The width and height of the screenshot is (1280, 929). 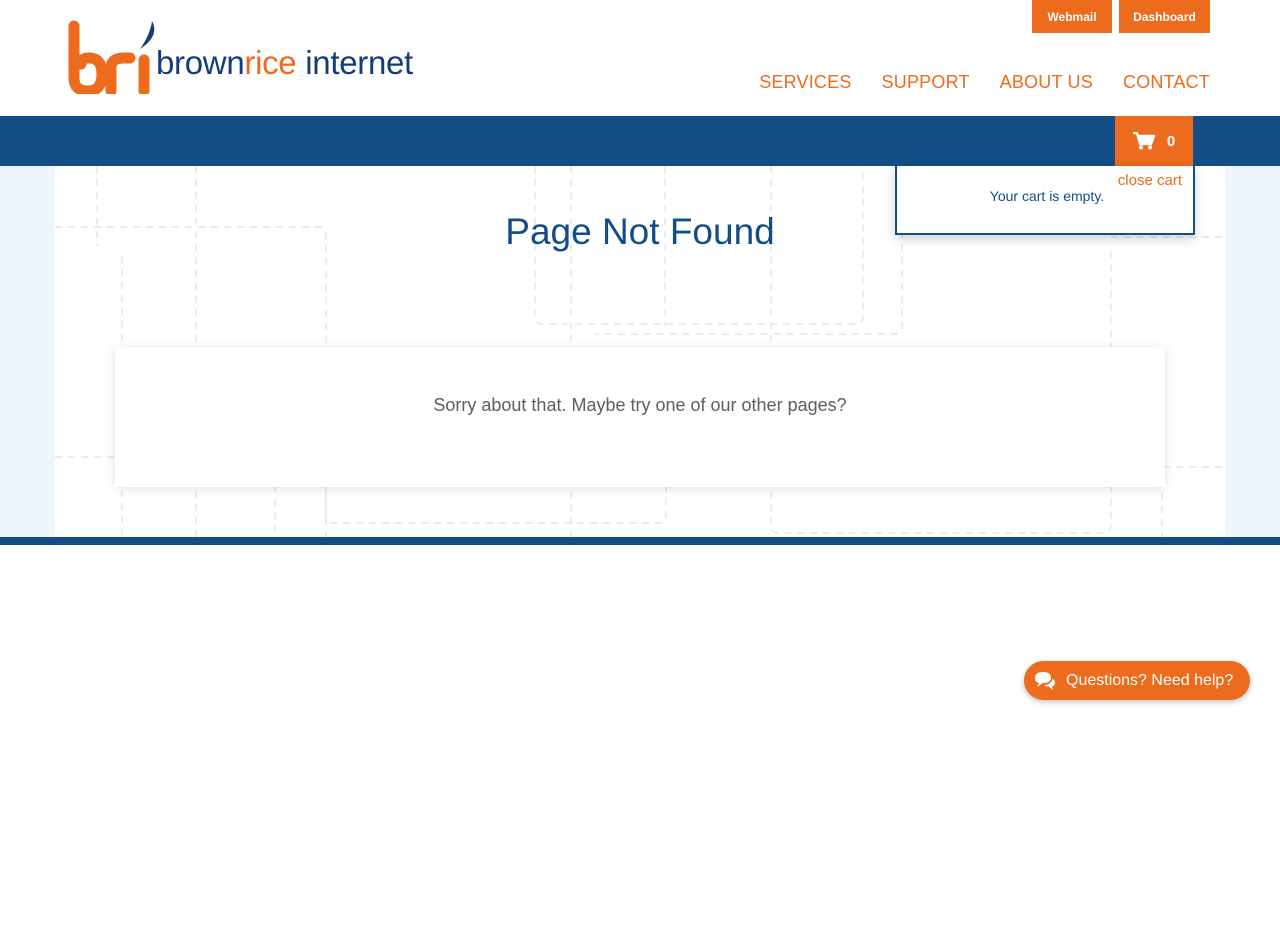 What do you see at coordinates (1166, 82) in the screenshot?
I see `nav-contact: CONTACT` at bounding box center [1166, 82].